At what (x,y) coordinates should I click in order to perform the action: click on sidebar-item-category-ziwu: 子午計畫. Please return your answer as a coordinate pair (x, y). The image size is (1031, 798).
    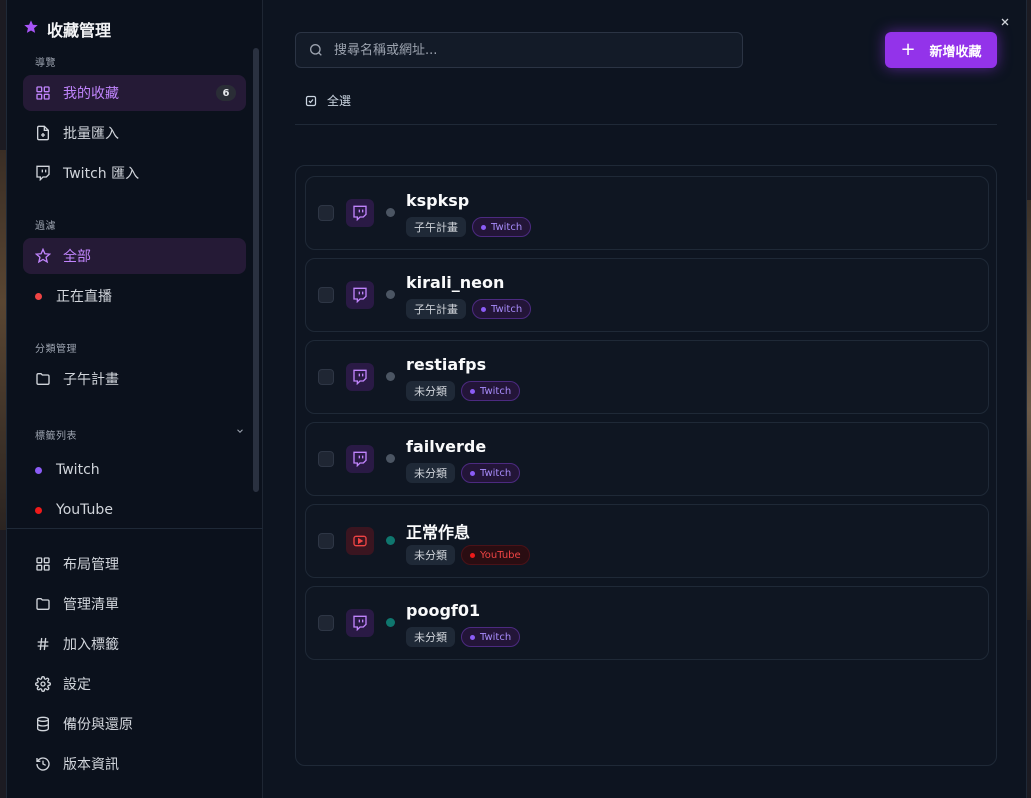
    Looking at the image, I should click on (134, 379).